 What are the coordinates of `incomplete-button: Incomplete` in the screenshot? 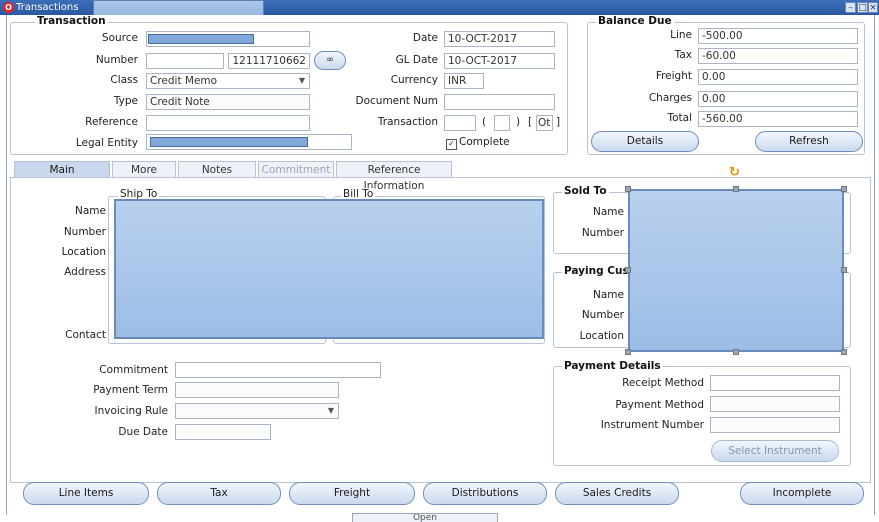 It's located at (802, 493).